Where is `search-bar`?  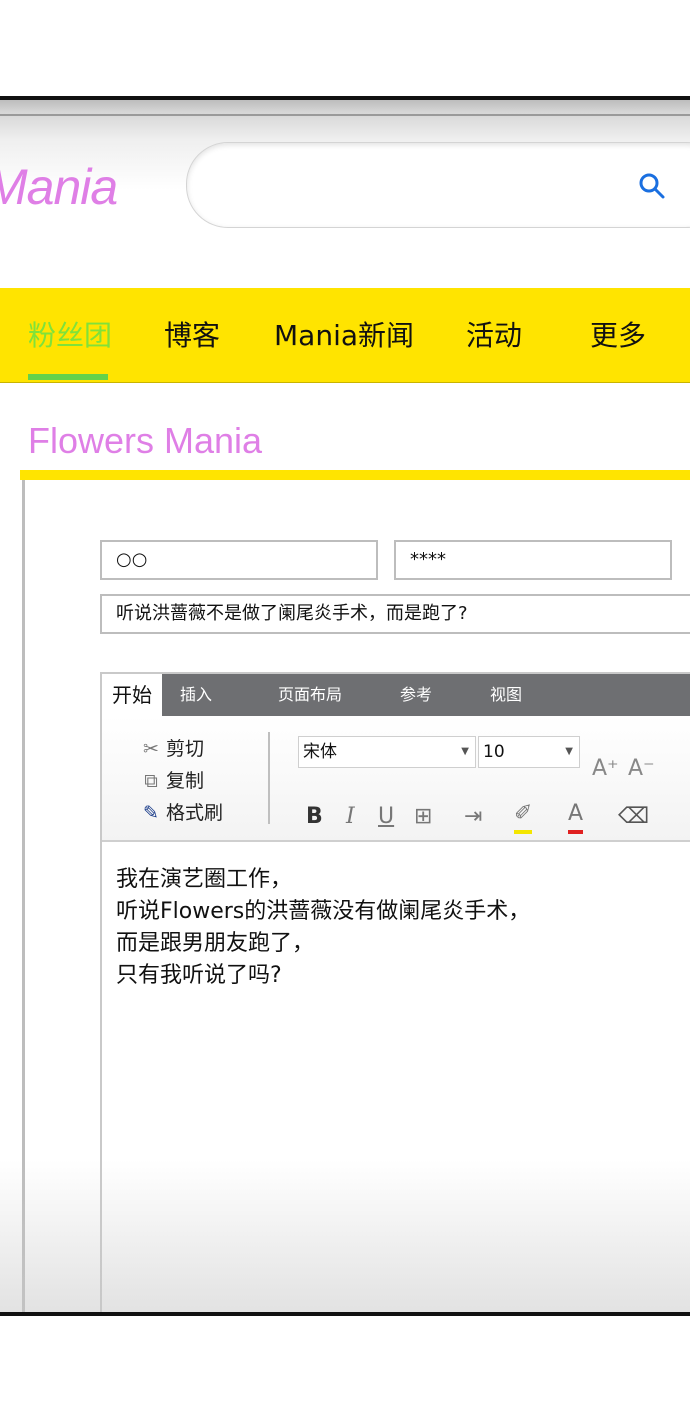 search-bar is located at coordinates (438, 185).